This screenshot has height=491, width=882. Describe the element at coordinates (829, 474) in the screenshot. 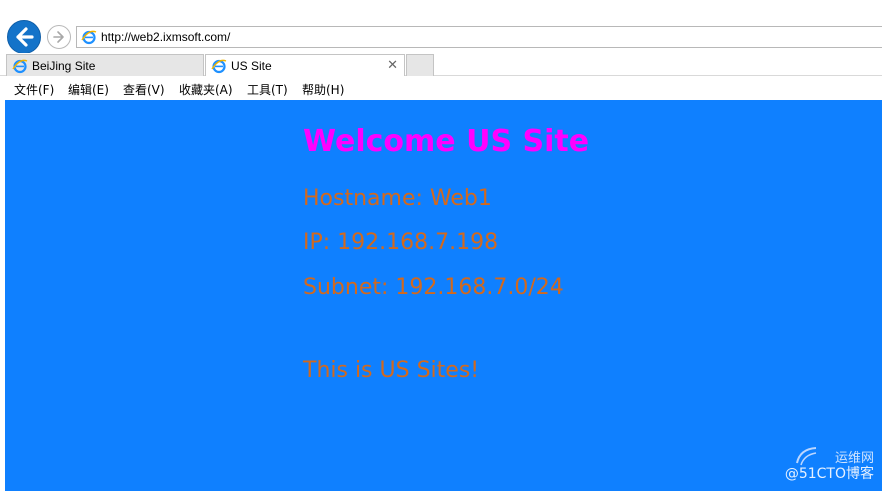

I see `watermark-line2: @51CTO博客` at that location.